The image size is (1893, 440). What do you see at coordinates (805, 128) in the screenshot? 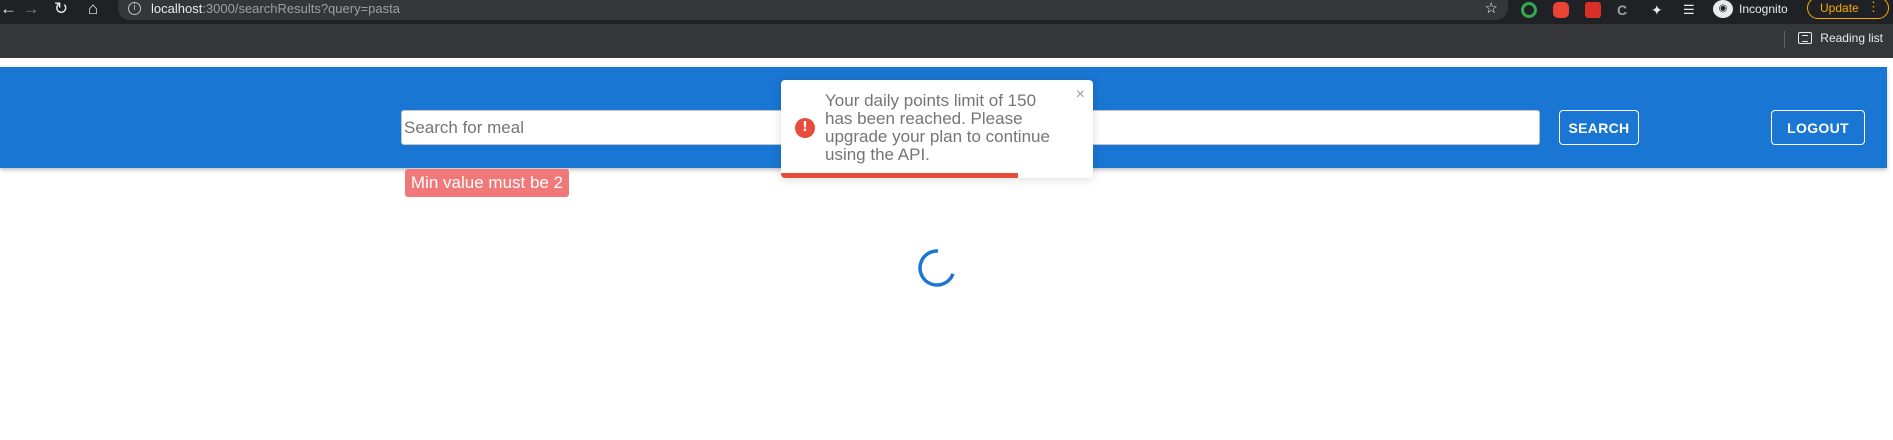
I see `error-icon: !` at bounding box center [805, 128].